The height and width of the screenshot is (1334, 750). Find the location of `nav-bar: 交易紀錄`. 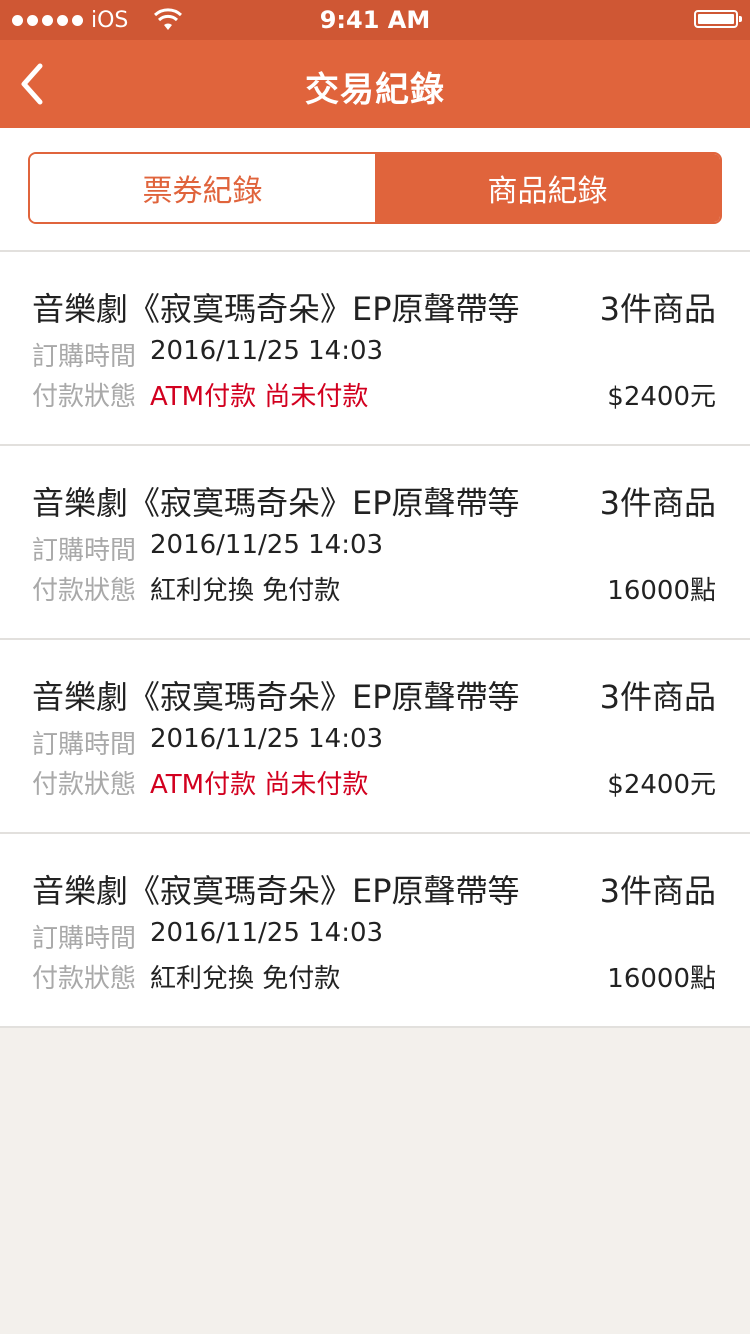

nav-bar: 交易紀錄 is located at coordinates (375, 84).